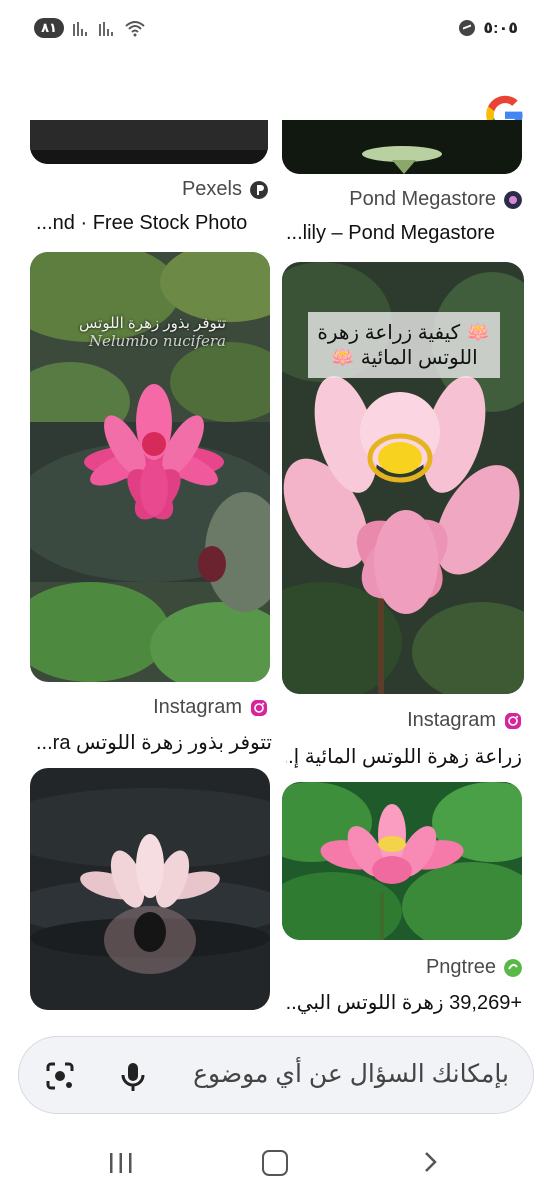  What do you see at coordinates (513, 967) in the screenshot?
I see `pngtree-icon` at bounding box center [513, 967].